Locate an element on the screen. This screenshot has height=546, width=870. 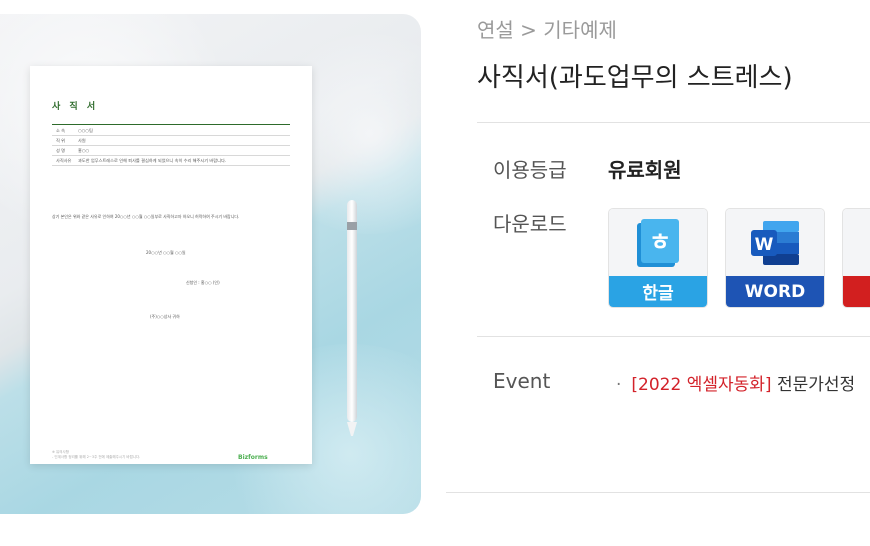
word-icon: W is located at coordinates (775, 243).